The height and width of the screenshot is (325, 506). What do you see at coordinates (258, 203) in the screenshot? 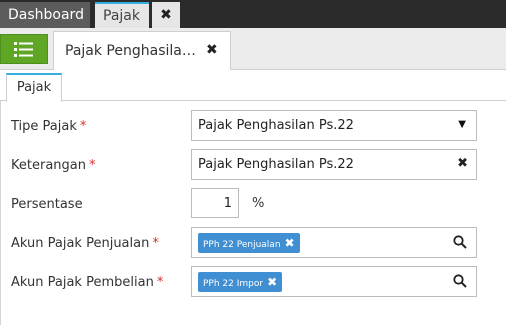
I see `percent-unit: %` at bounding box center [258, 203].